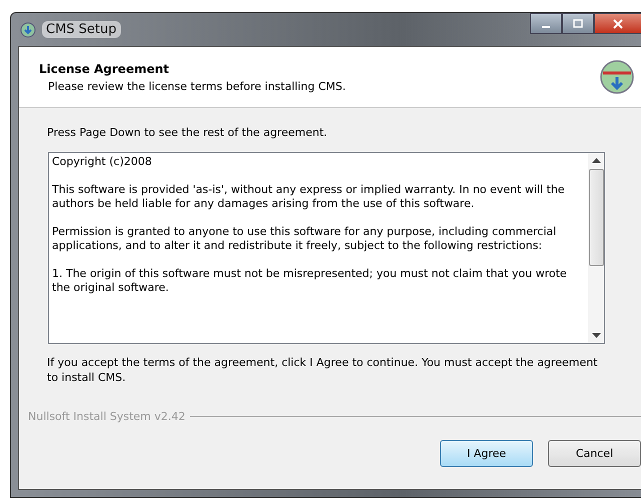  Describe the element at coordinates (187, 132) in the screenshot. I see `instruction-text: Press Page Down to see the rest of the agreement.` at that location.